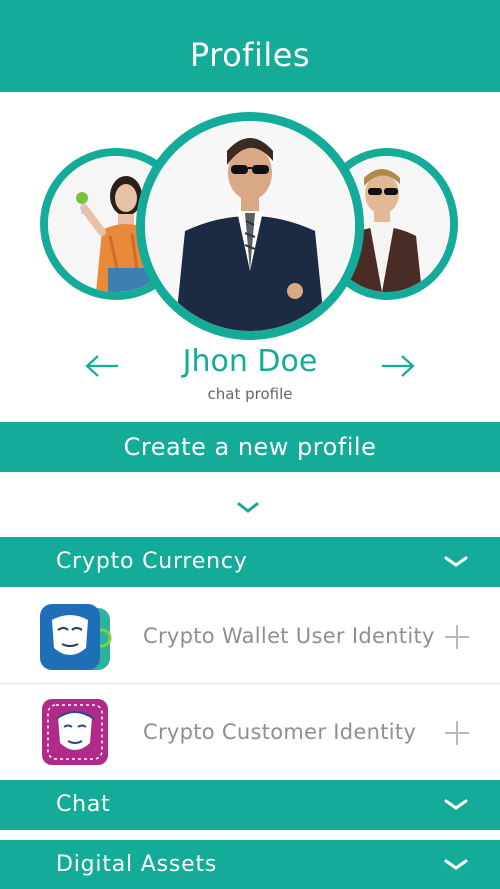 This screenshot has height=889, width=500. What do you see at coordinates (250, 394) in the screenshot?
I see `profile-subtitle: chat profile` at bounding box center [250, 394].